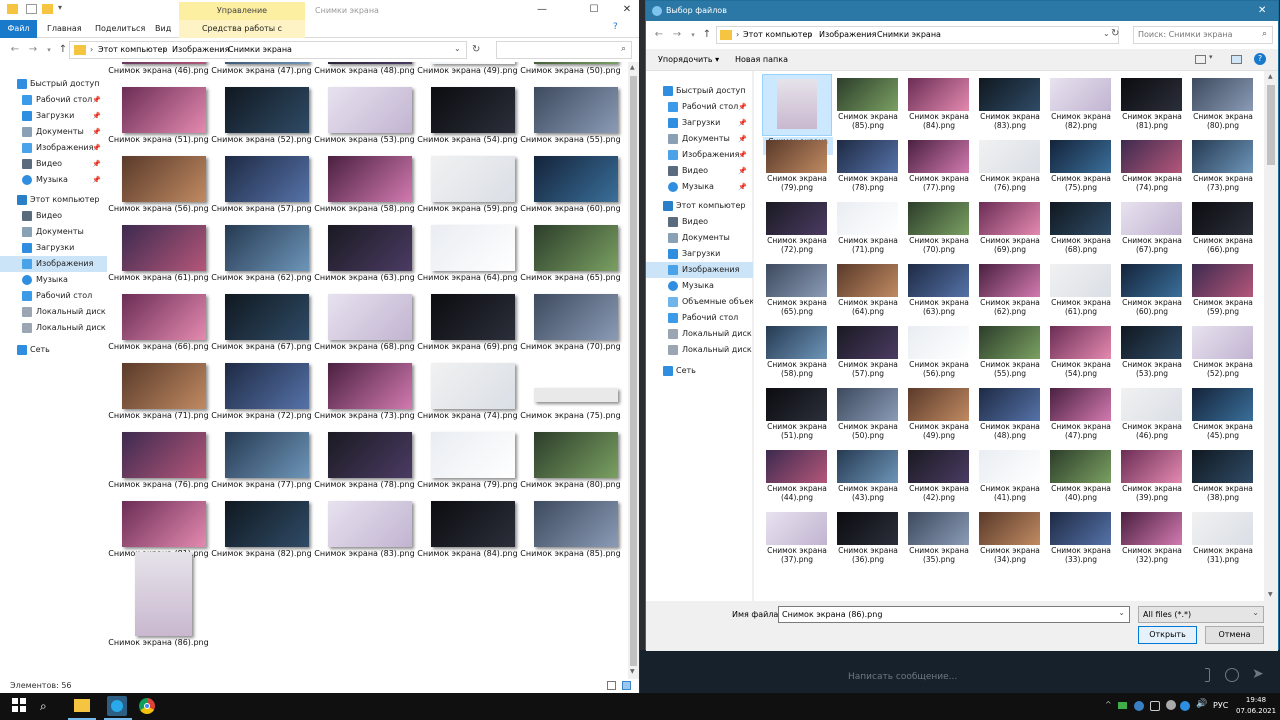 The width and height of the screenshot is (1280, 720). Describe the element at coordinates (64, 29) in the screenshot. I see `tab-home: Главная` at that location.